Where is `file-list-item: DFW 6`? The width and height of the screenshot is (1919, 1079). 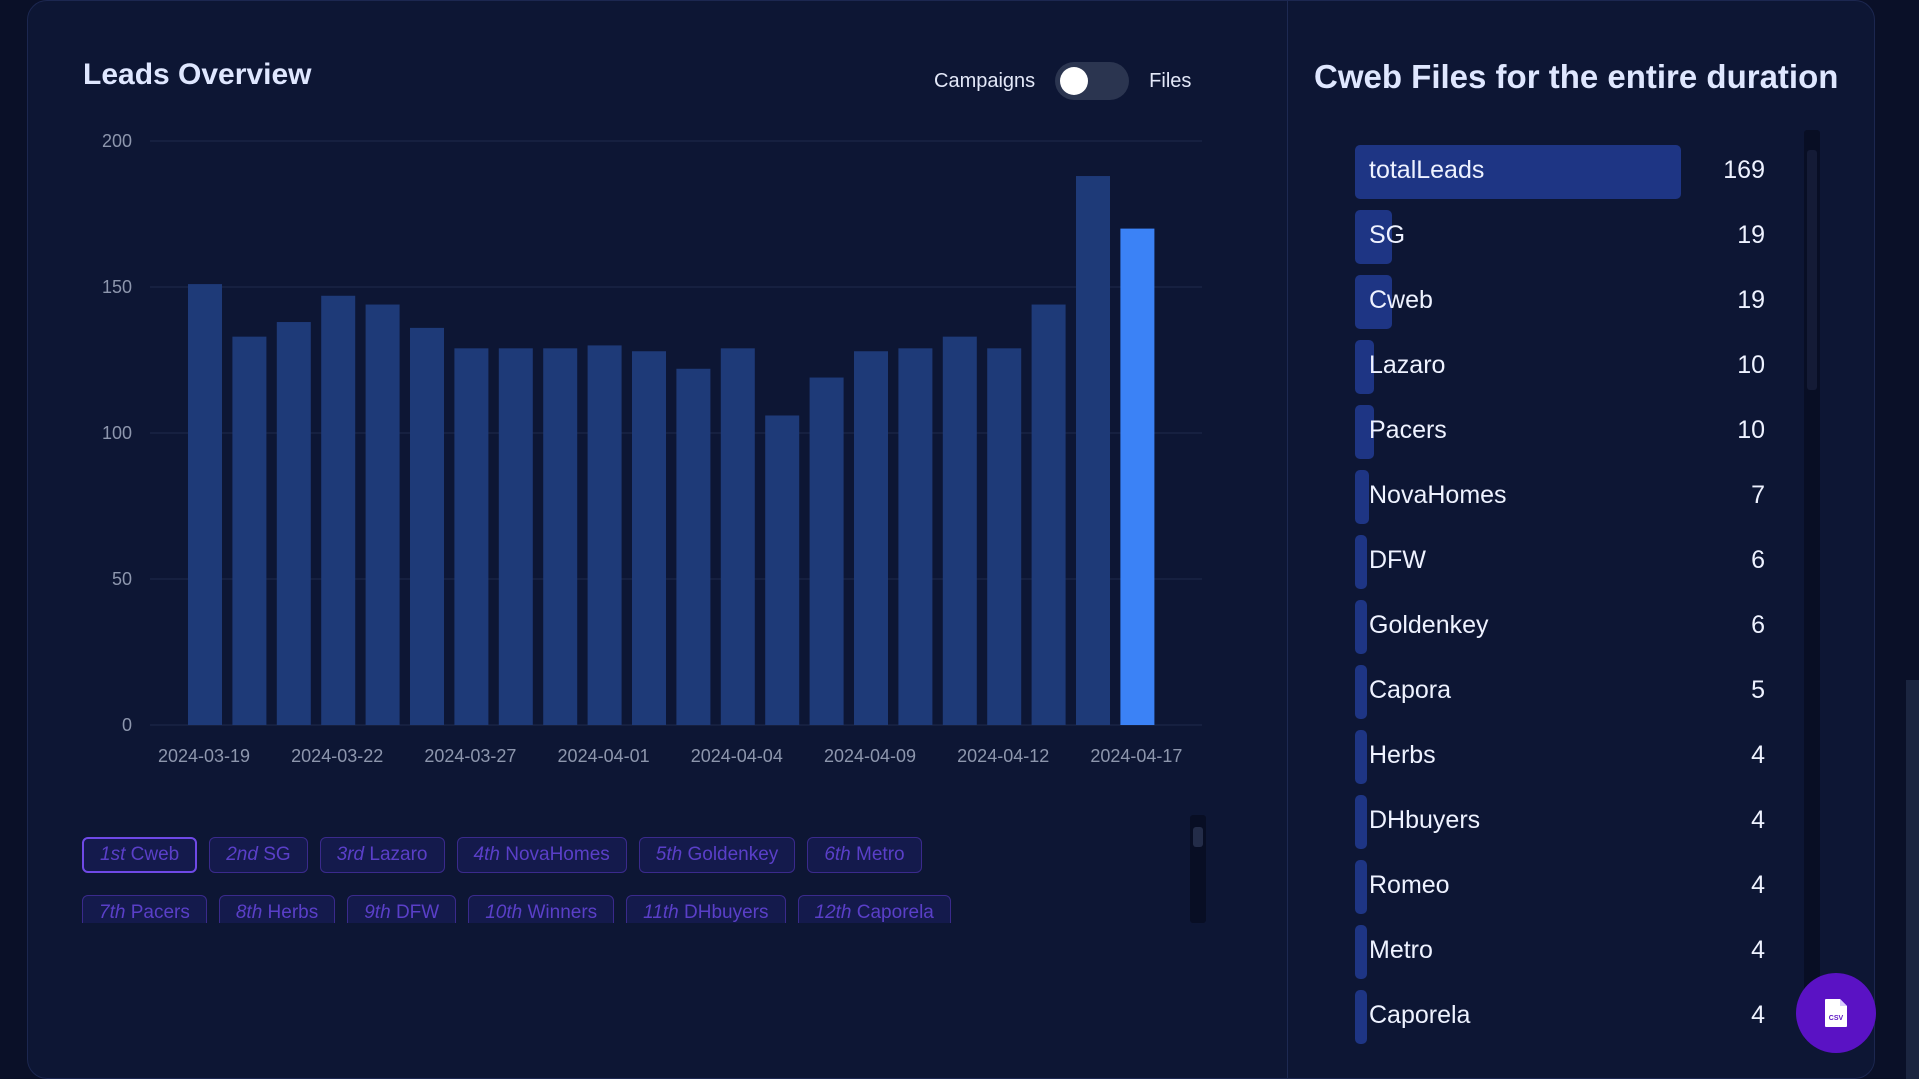 file-list-item: DFW 6 is located at coordinates (1560, 567).